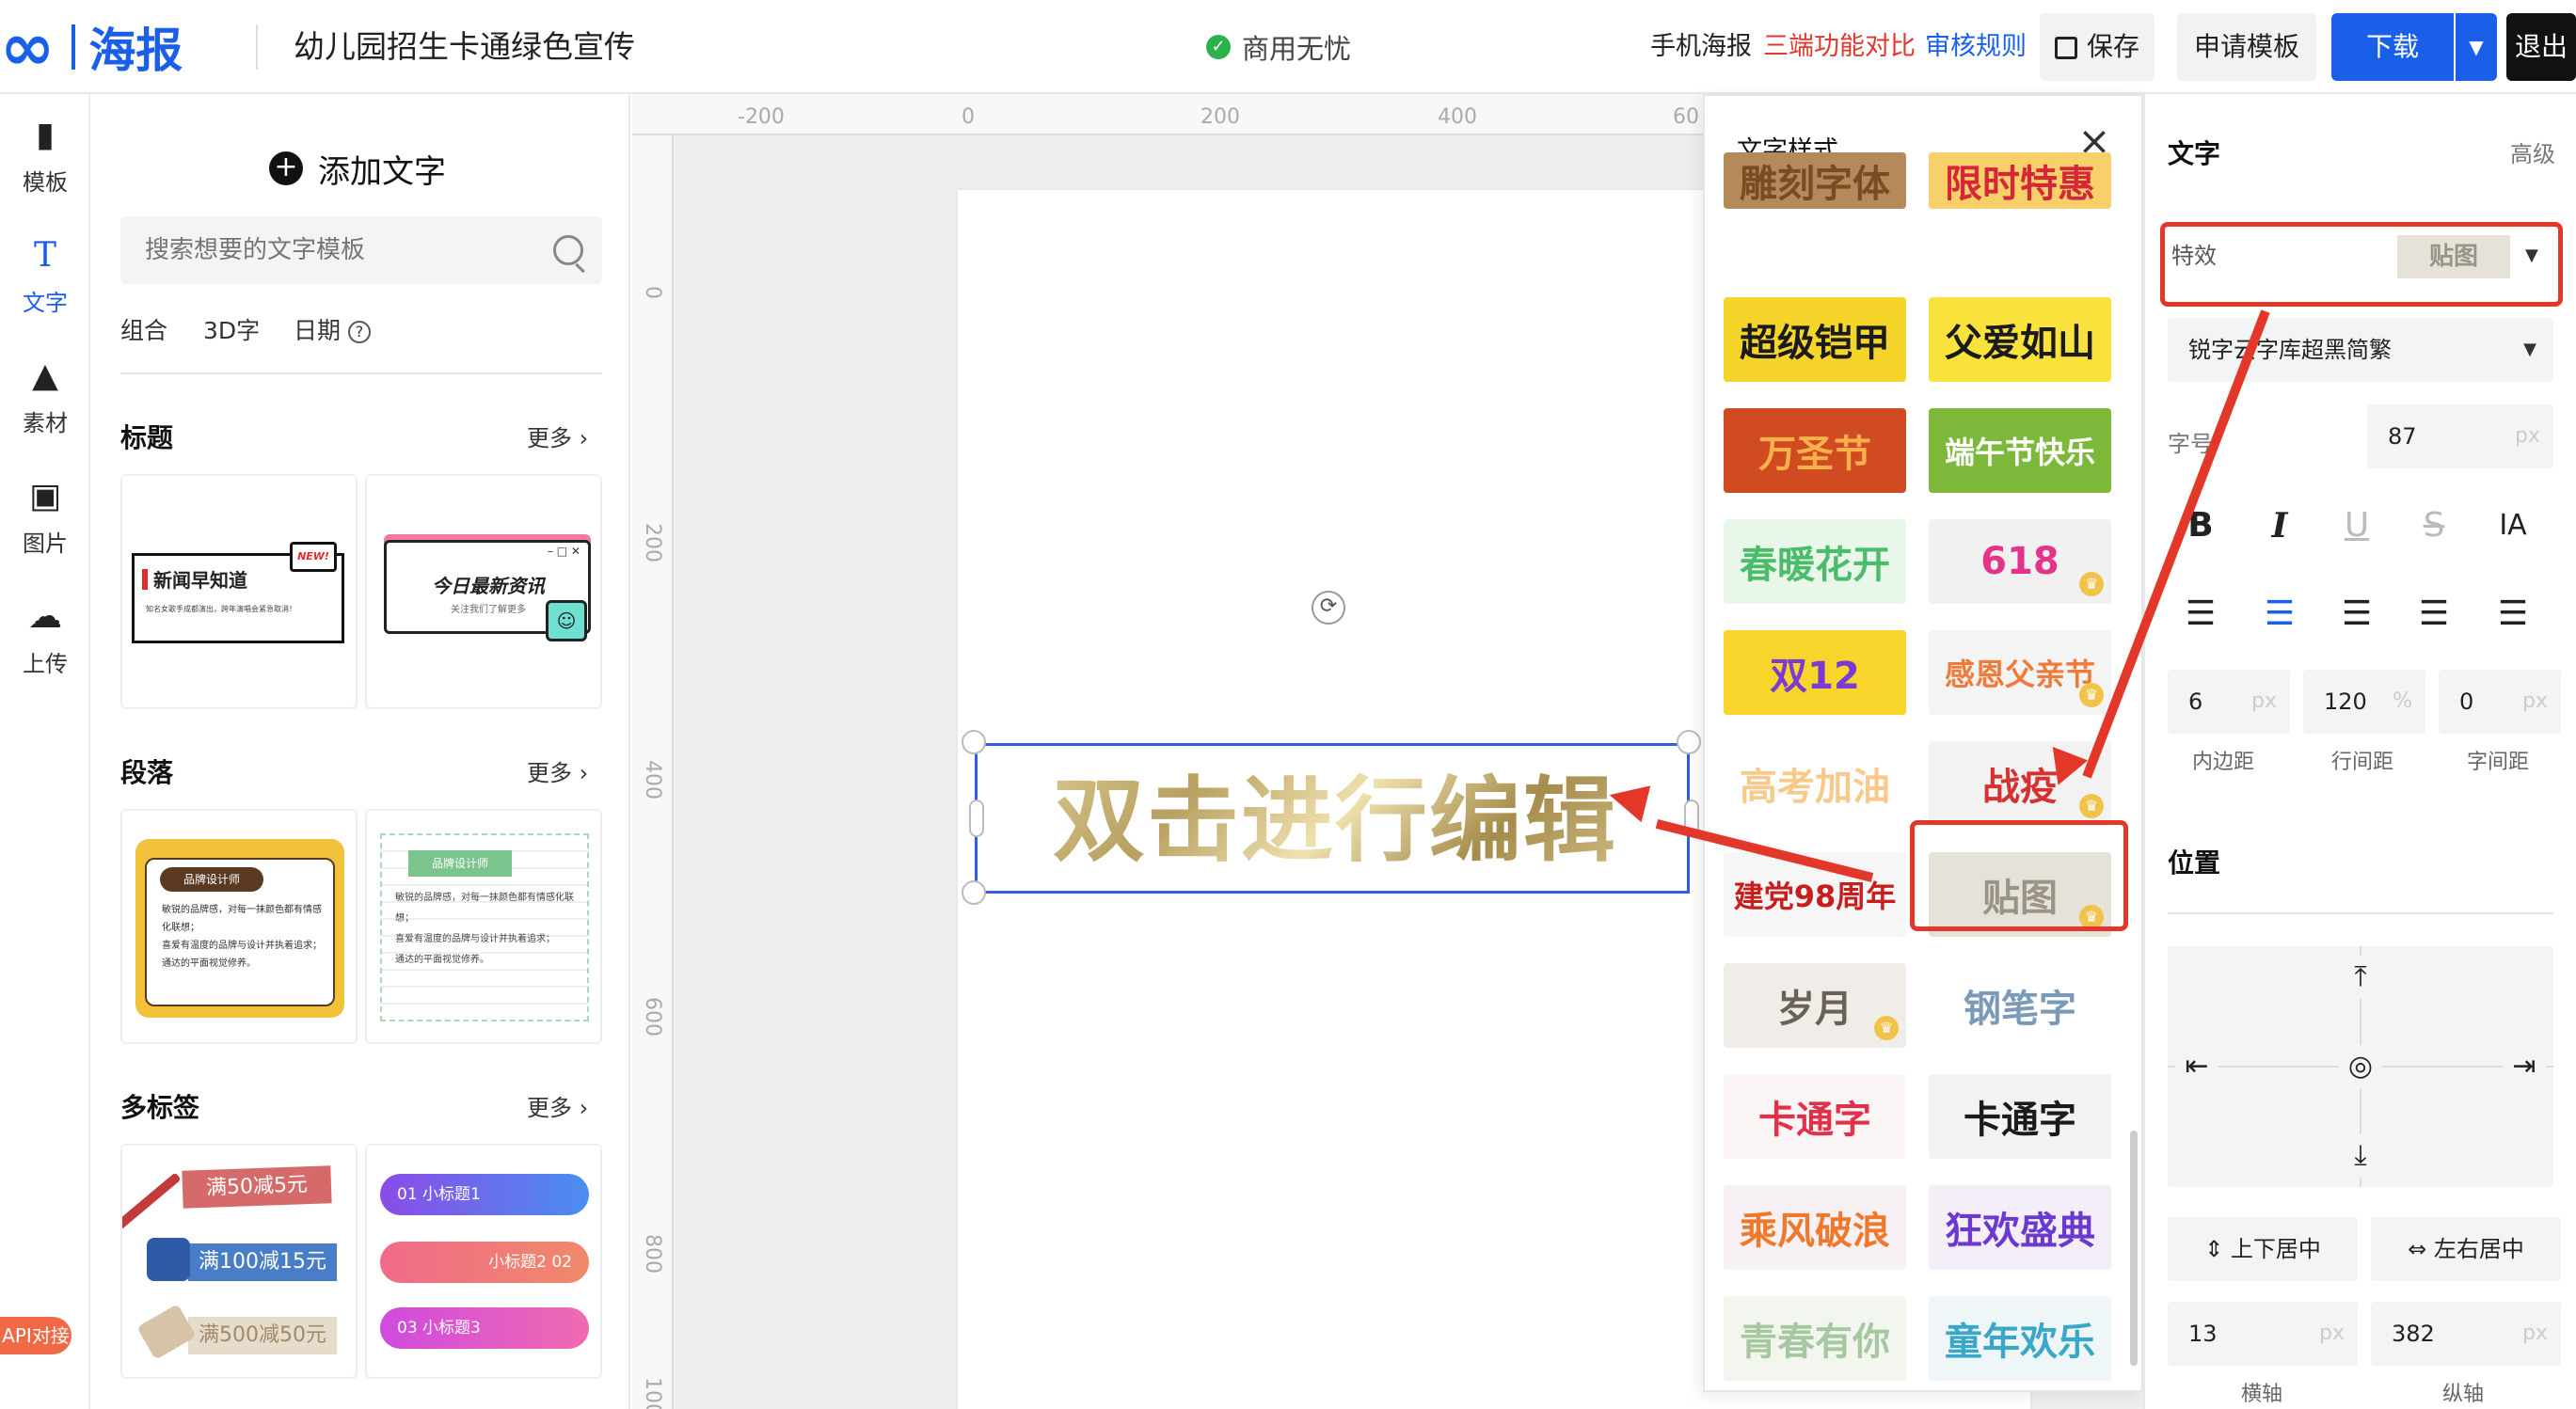 The image size is (2576, 1409). I want to click on padding-value: 6, so click(2196, 702).